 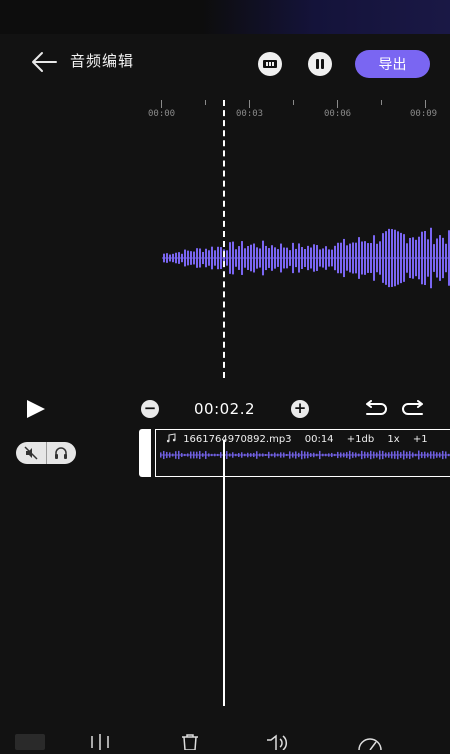 What do you see at coordinates (393, 439) in the screenshot?
I see `clip-speed: 1x` at bounding box center [393, 439].